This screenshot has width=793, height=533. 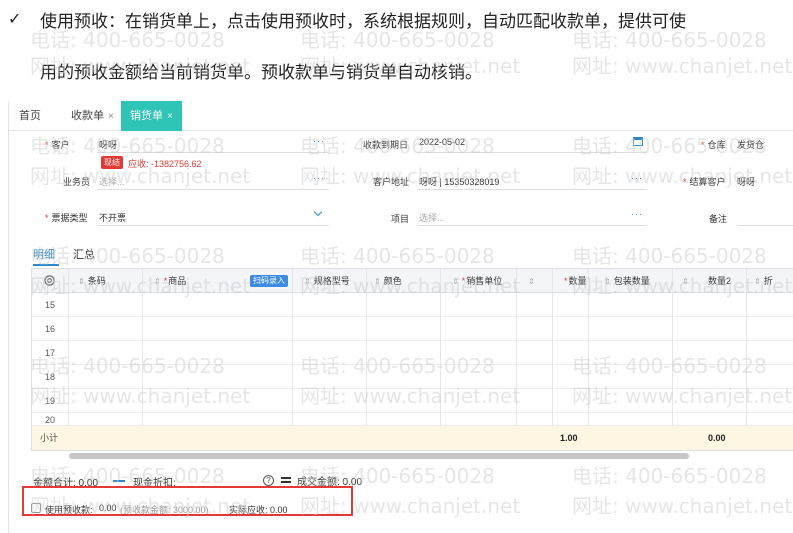 I want to click on tab-receipt: 收款单 ×, so click(x=92, y=116).